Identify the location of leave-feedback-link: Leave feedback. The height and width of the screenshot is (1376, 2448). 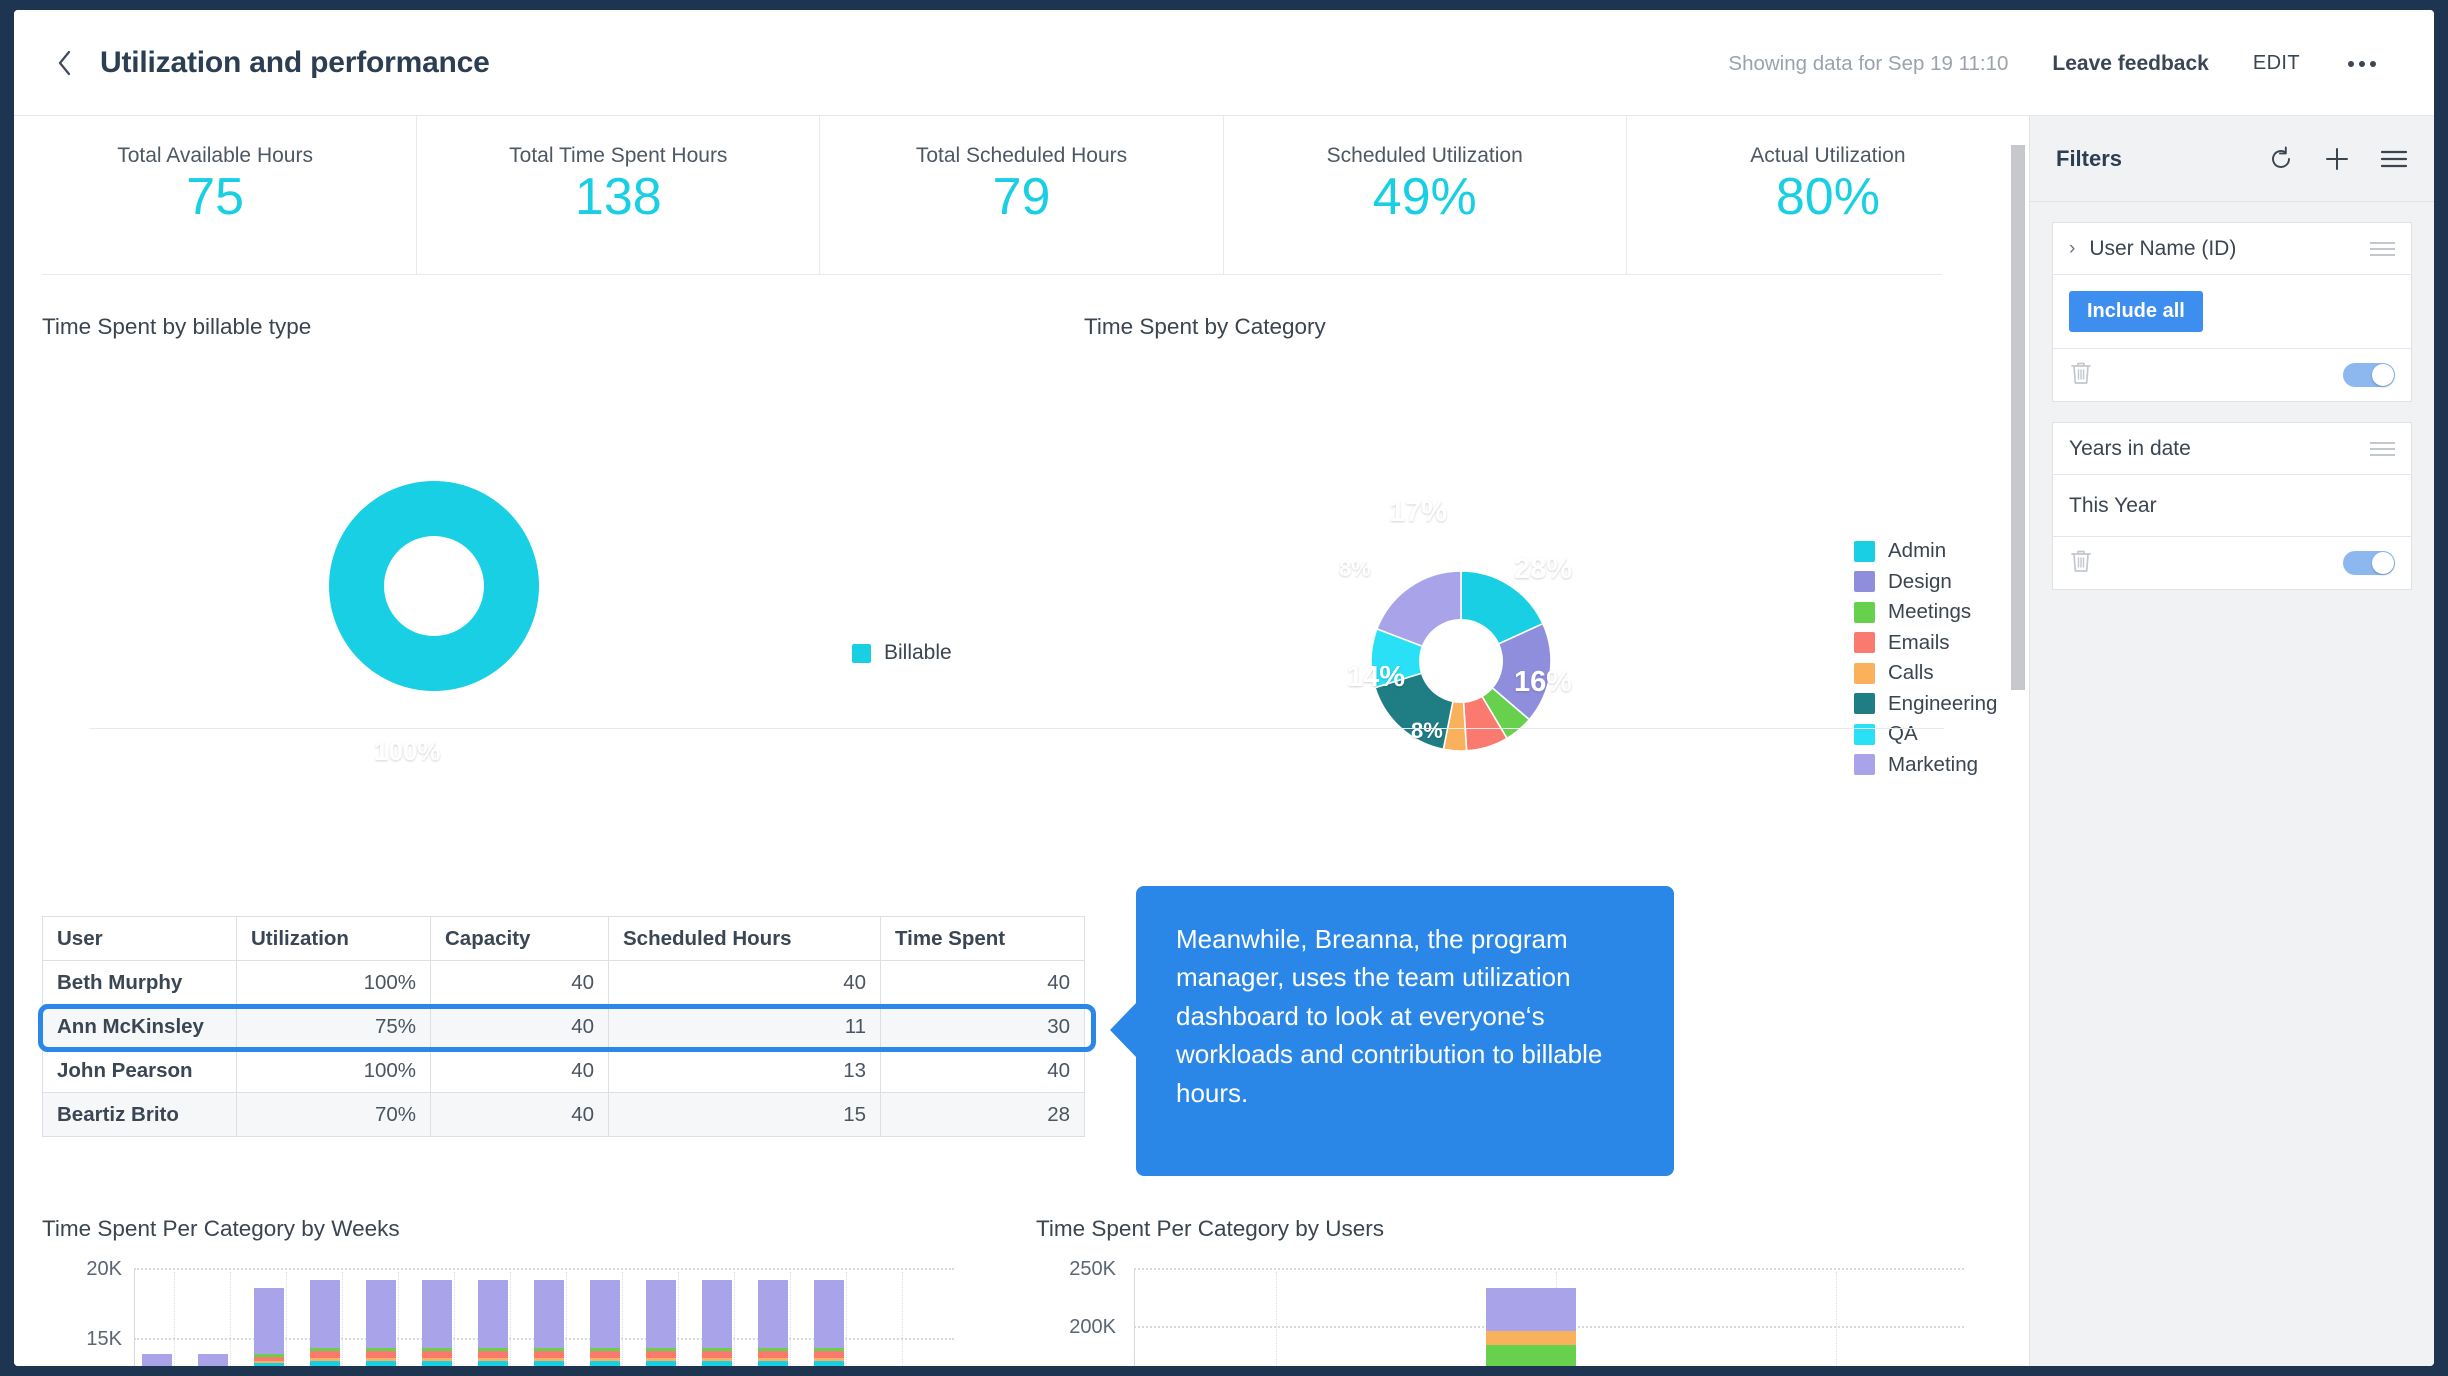
(2130, 64).